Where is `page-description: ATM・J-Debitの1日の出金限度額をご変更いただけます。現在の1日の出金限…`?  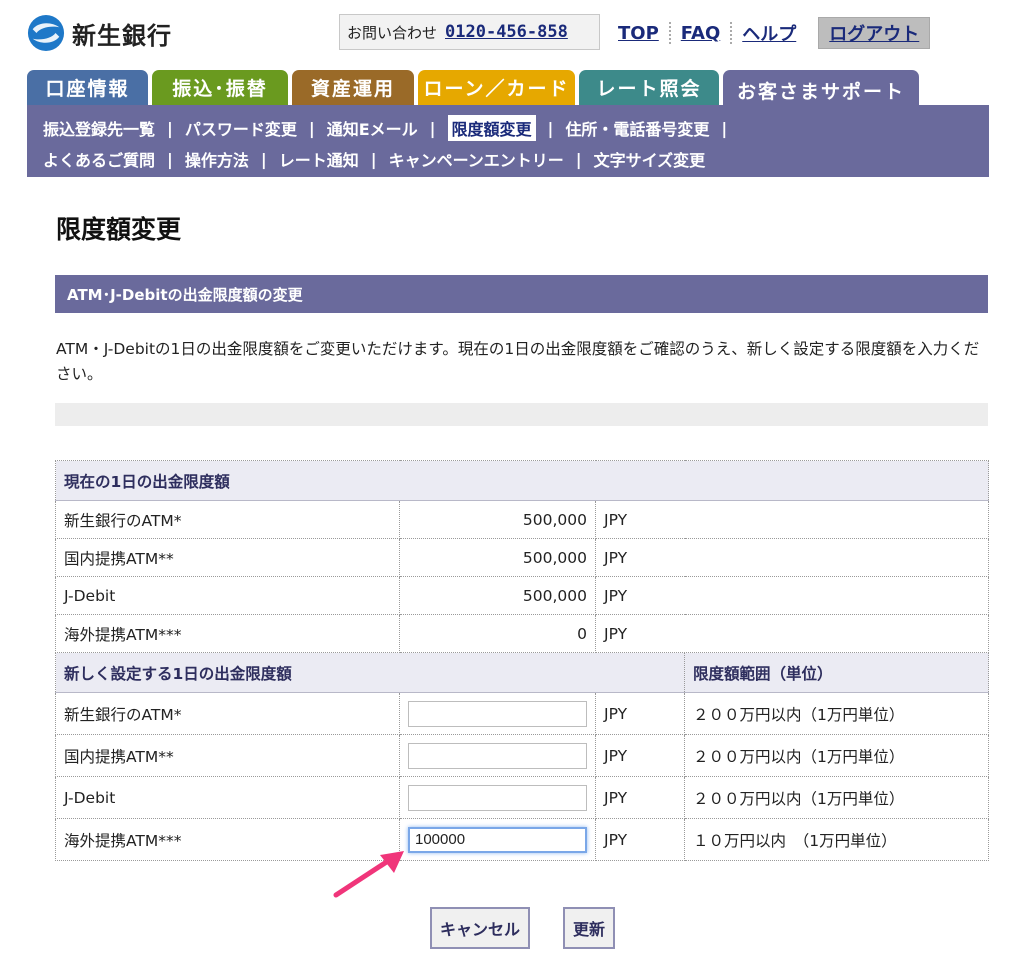
page-description: ATM・J-Debitの1日の出金限度額をご変更いただけます。現在の1日の出金限… is located at coordinates (518, 361).